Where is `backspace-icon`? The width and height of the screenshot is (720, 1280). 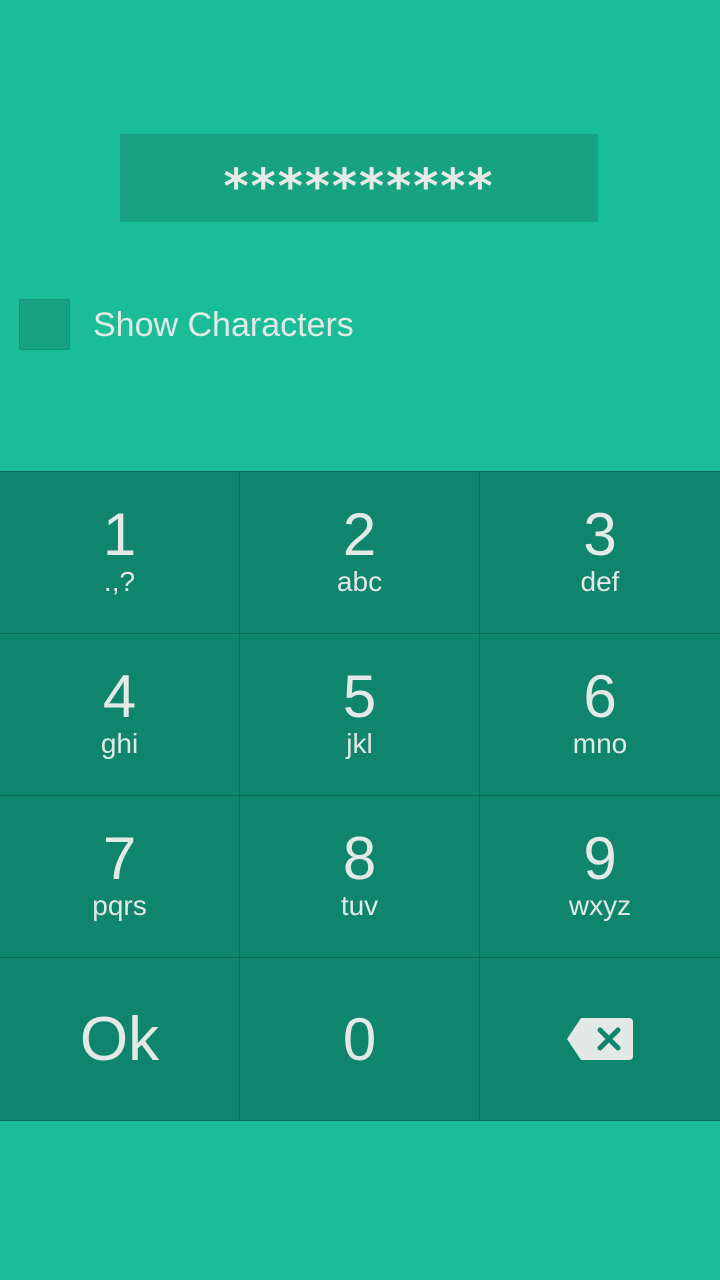
backspace-icon is located at coordinates (600, 1039).